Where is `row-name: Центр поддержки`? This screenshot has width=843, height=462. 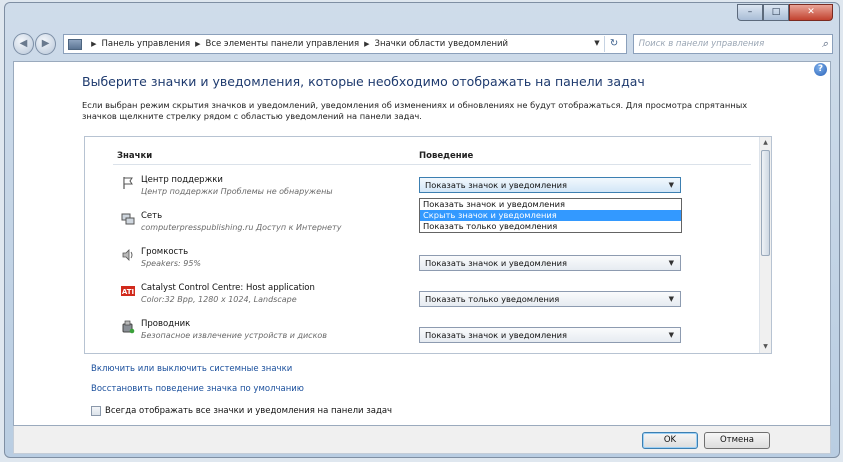
row-name: Центр поддержки is located at coordinates (182, 180).